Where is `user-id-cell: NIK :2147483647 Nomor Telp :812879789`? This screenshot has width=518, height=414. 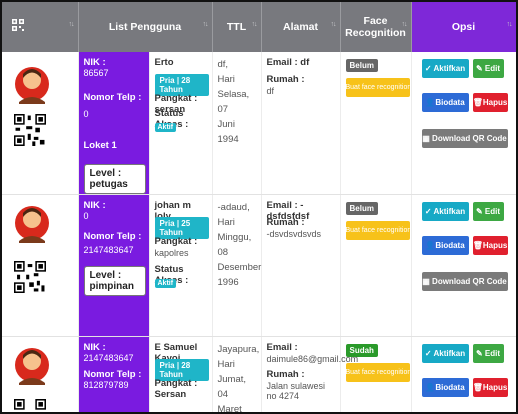 user-id-cell: NIK :2147483647 Nomor Telp :812879789 is located at coordinates (113, 375).